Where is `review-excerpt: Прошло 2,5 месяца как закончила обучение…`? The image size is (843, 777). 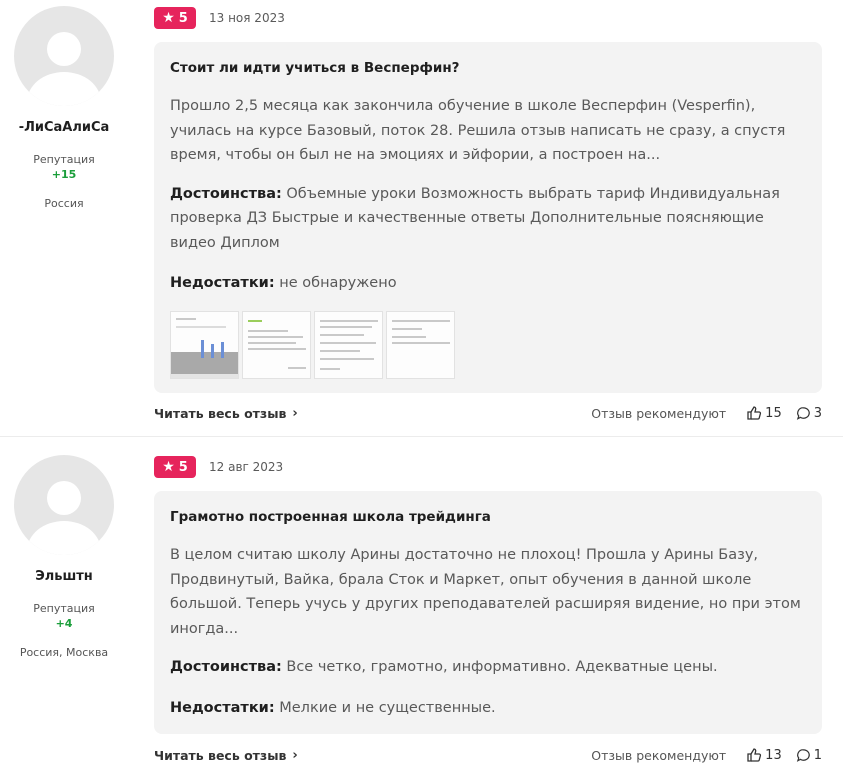
review-excerpt: Прошло 2,5 месяца как закончила обучение… is located at coordinates (478, 130).